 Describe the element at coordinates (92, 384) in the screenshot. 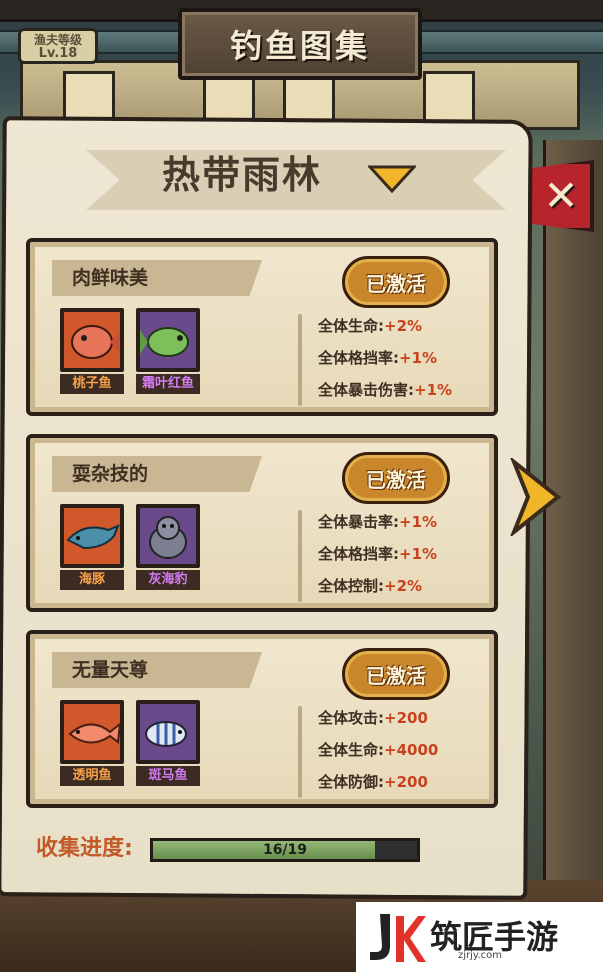

I see `fish-name: 桃子鱼` at that location.